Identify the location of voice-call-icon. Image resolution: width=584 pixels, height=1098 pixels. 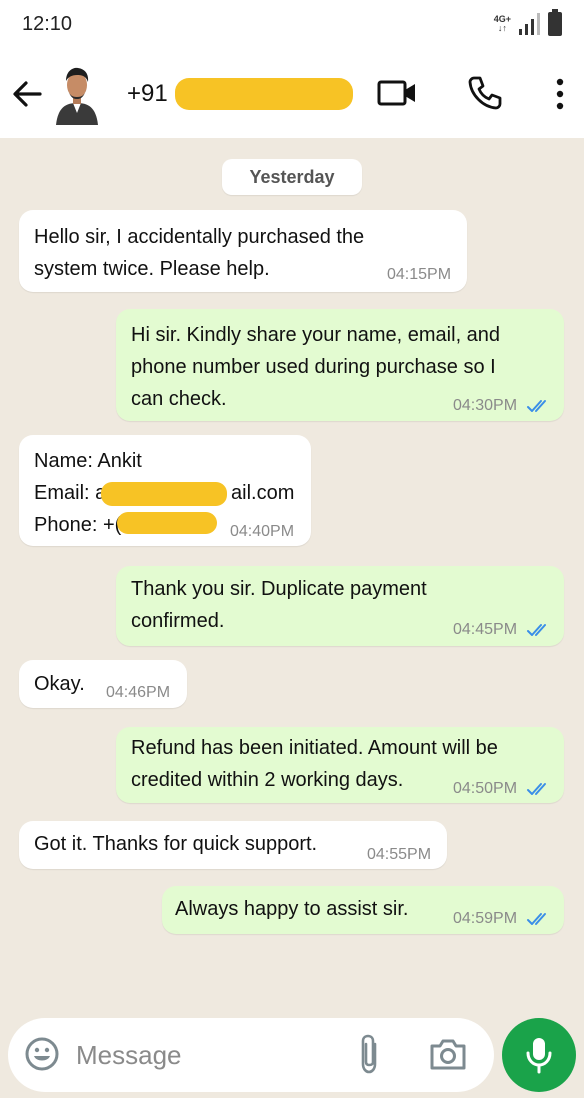
(485, 93).